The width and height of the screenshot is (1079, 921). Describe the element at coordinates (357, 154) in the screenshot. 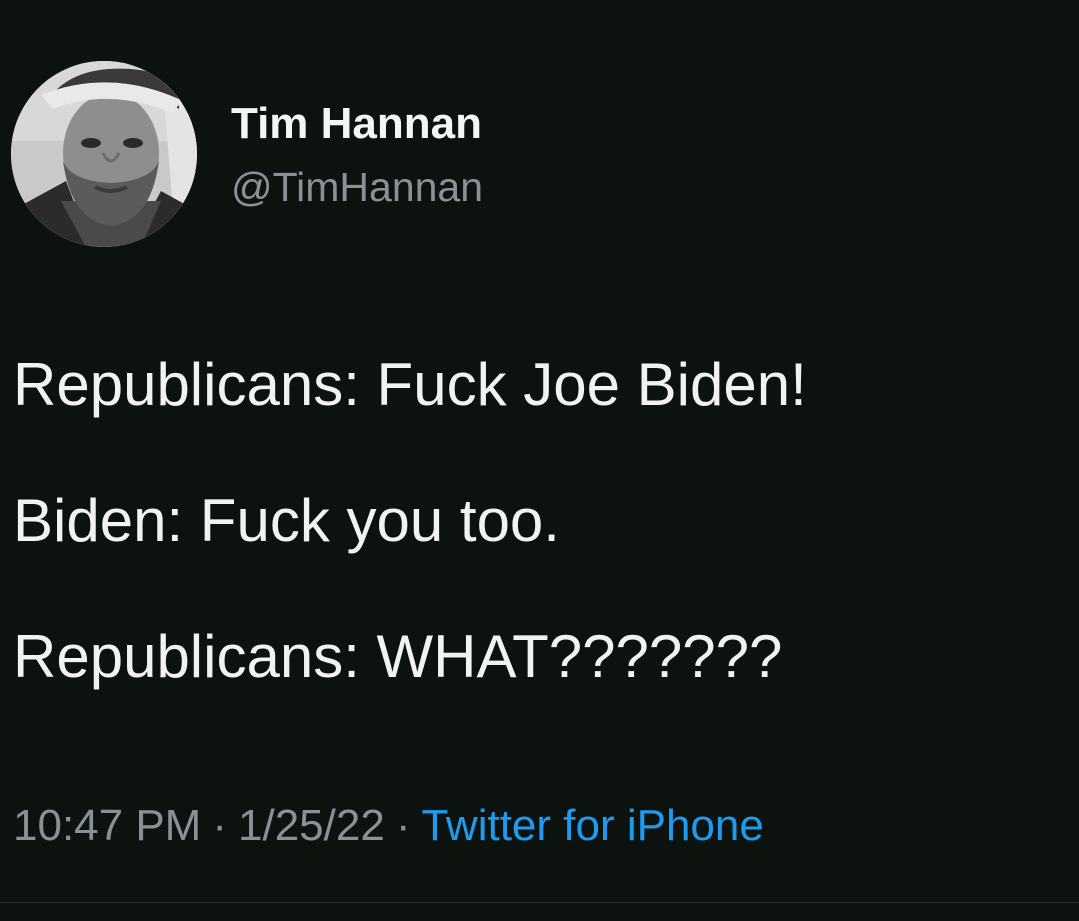

I see `author-block: Tim Hannan @TimHannan` at that location.